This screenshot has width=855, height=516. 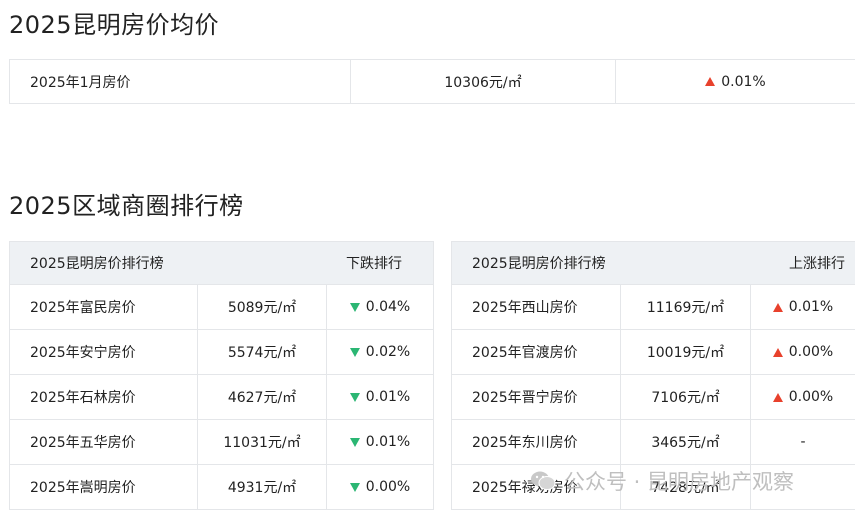 What do you see at coordinates (686, 397) in the screenshot?
I see `price-value: 7106元/㎡` at bounding box center [686, 397].